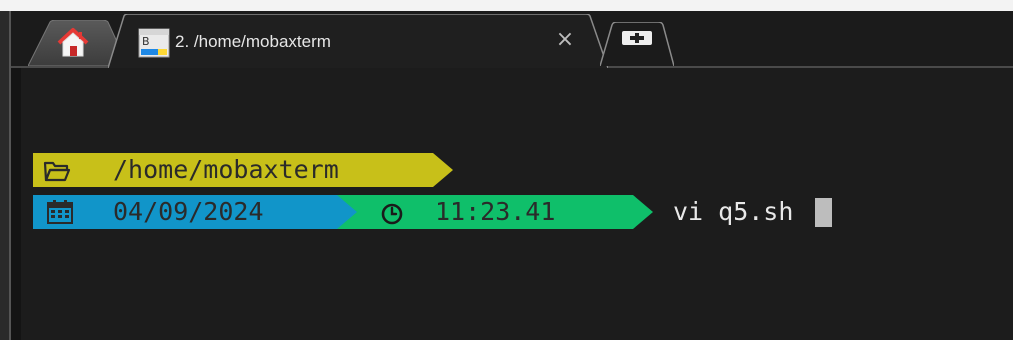  What do you see at coordinates (358, 41) in the screenshot?
I see `tab-terminal-session: B 2. /home/mobaxterm ×` at bounding box center [358, 41].